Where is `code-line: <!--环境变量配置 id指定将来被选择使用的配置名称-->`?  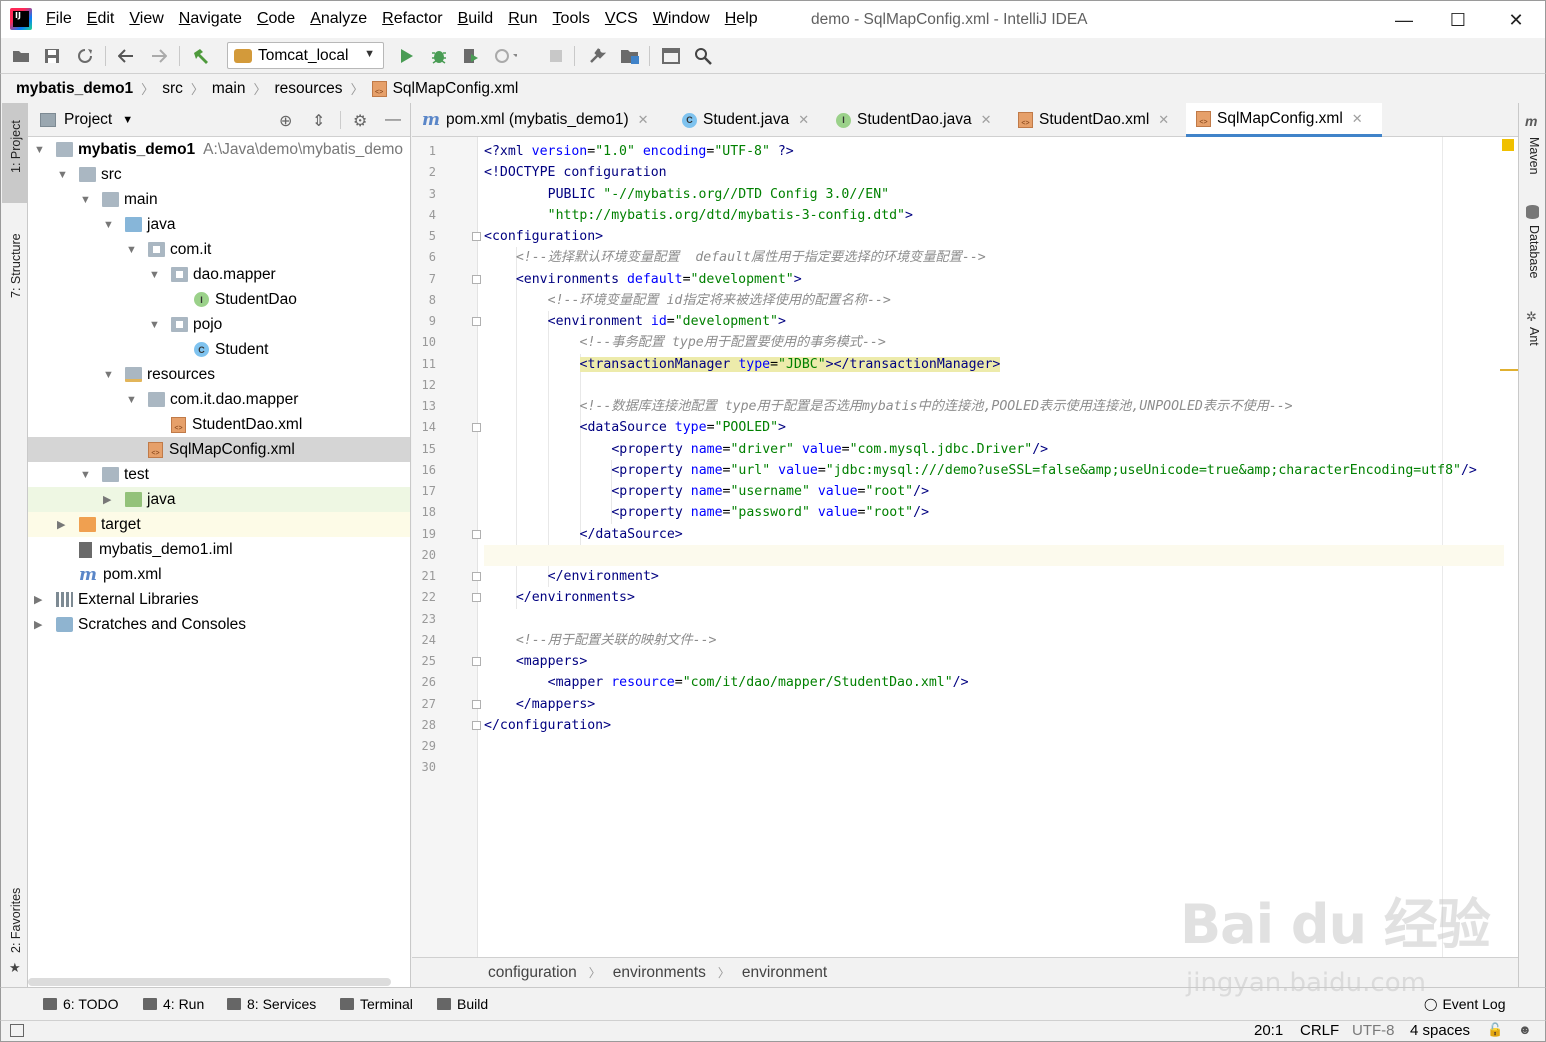 code-line: <!--环境变量配置 id指定将来被选择使用的配置名称--> is located at coordinates (994, 300).